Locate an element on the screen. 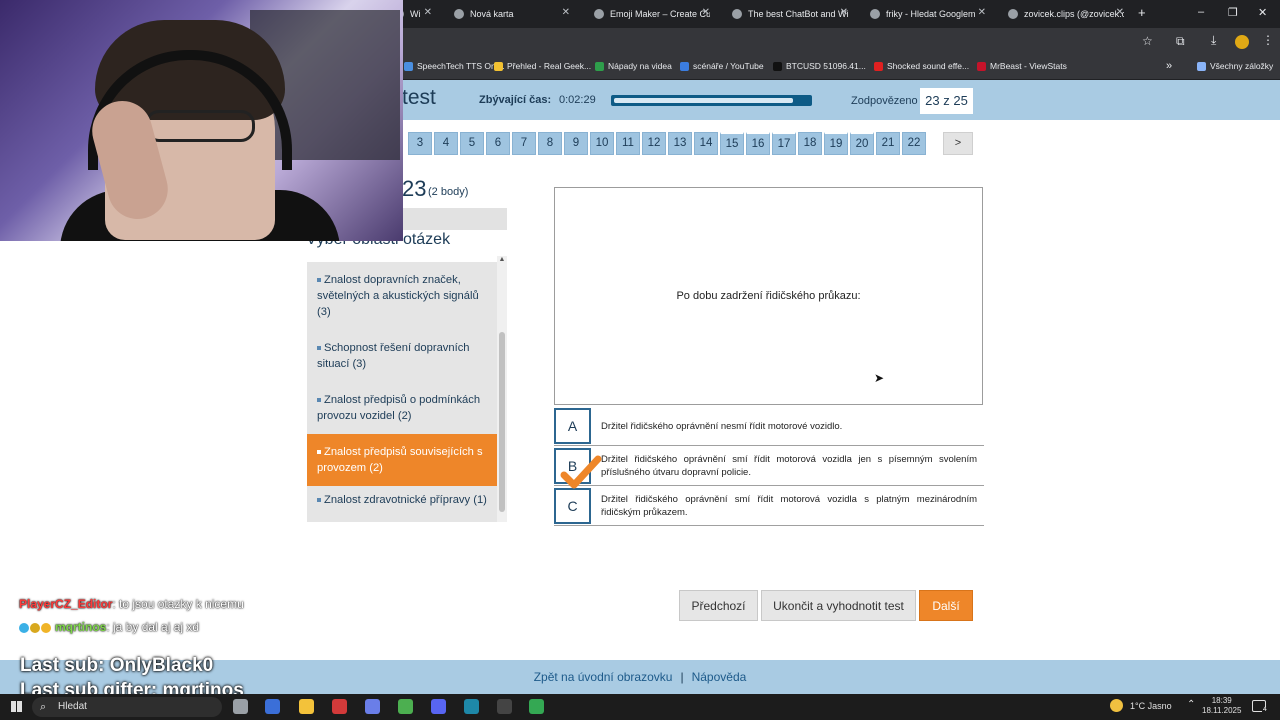 The image size is (1280, 720). question-nav-item: 20 is located at coordinates (862, 143).